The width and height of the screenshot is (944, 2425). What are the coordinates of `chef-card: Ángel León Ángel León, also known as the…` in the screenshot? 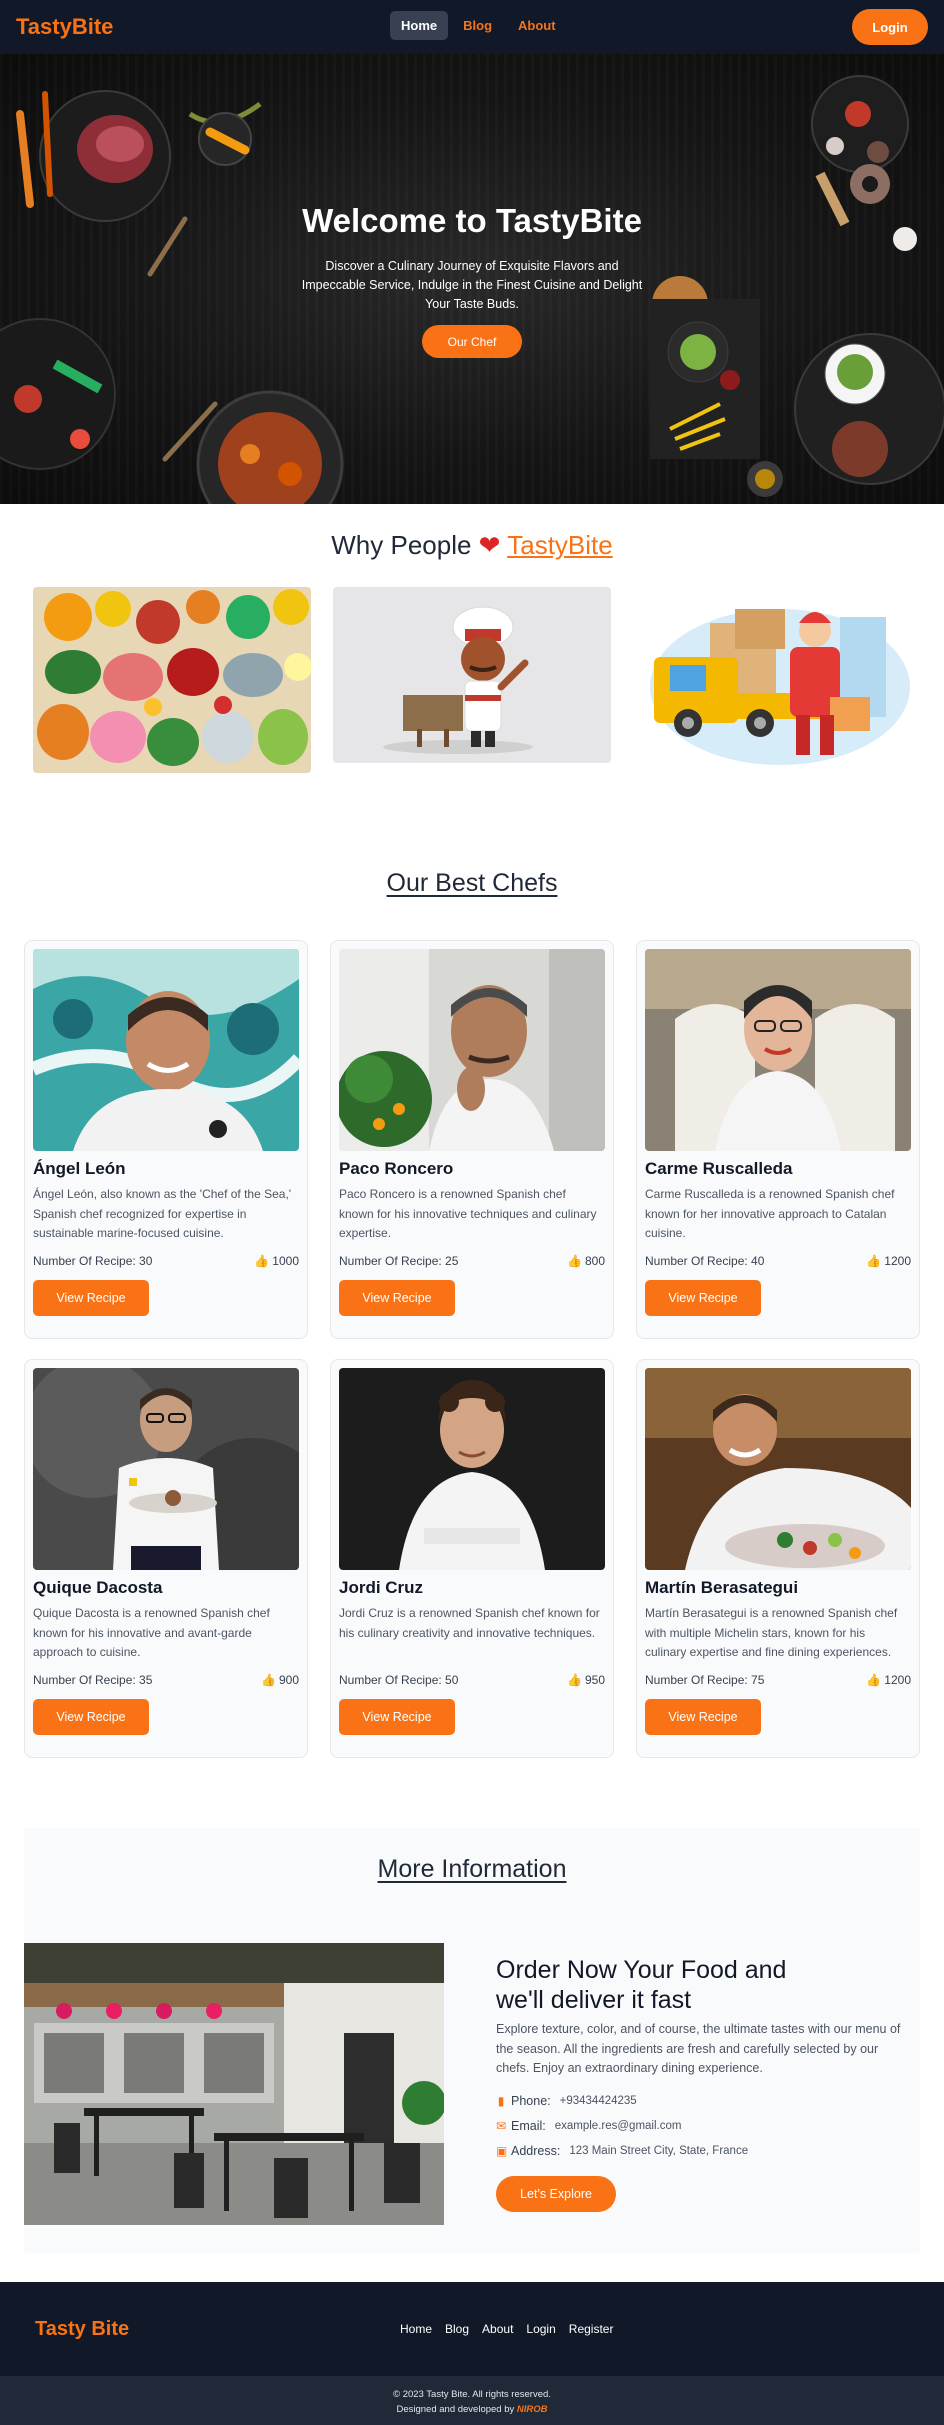 It's located at (166, 1139).